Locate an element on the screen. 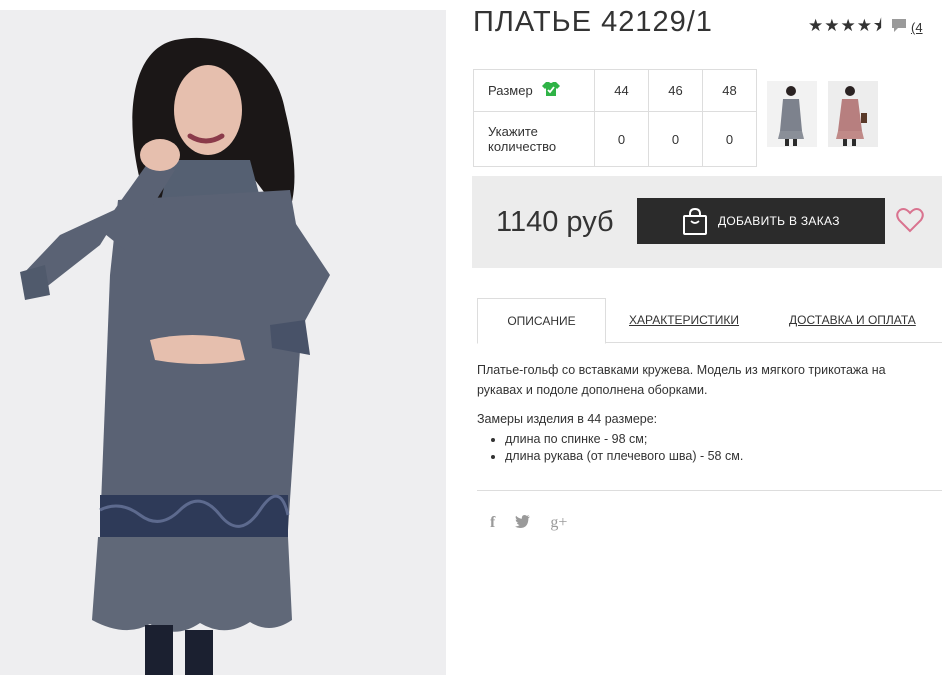  product-title: ПЛАТЬЕ 42129/1 is located at coordinates (593, 22).